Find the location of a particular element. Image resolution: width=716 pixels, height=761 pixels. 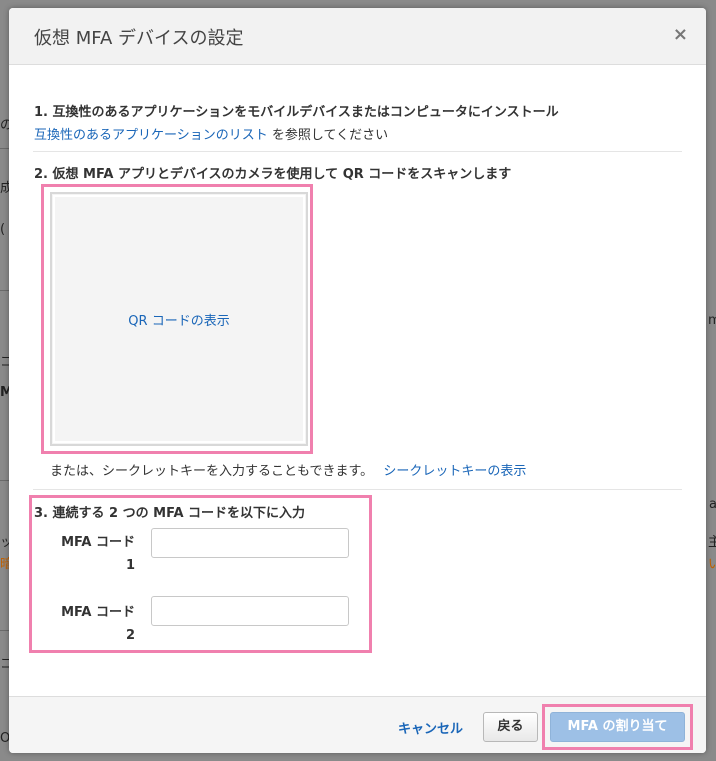

compatible-apps-link: 互換性のあるアプリケーションのリスト is located at coordinates (151, 135).